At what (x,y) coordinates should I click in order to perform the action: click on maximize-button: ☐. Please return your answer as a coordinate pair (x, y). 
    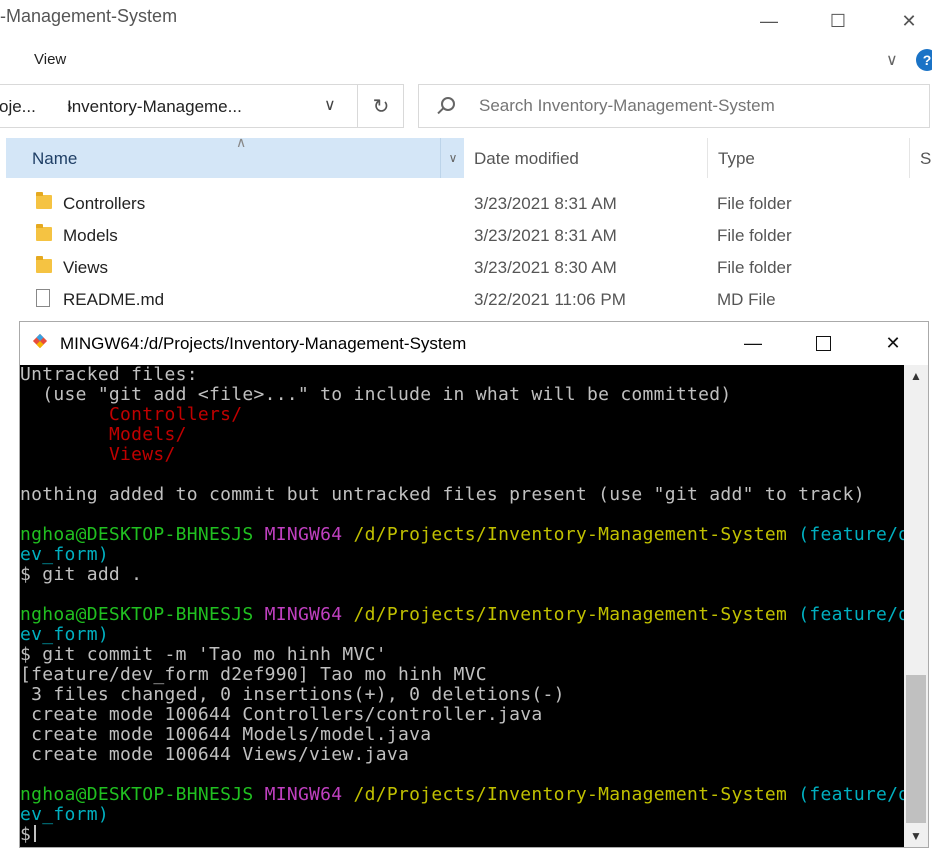
    Looking at the image, I should click on (838, 21).